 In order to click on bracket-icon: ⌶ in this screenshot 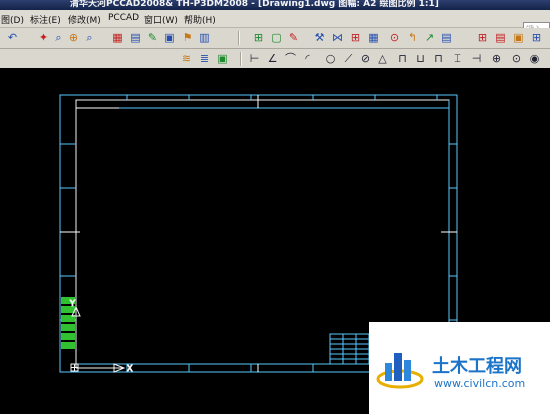, I will do `click(457, 58)`.